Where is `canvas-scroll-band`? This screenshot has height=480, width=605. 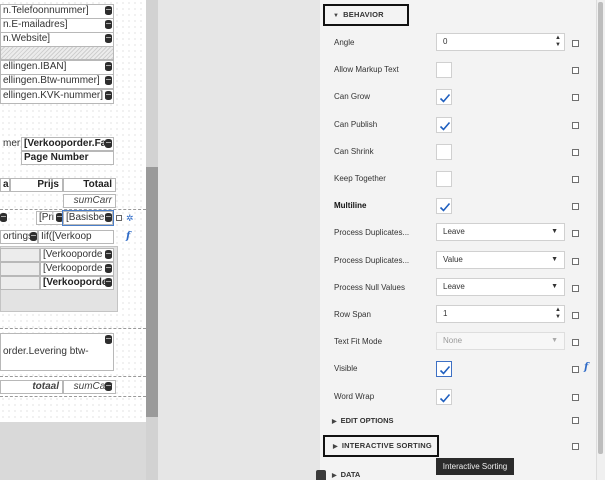
canvas-scroll-band is located at coordinates (152, 292).